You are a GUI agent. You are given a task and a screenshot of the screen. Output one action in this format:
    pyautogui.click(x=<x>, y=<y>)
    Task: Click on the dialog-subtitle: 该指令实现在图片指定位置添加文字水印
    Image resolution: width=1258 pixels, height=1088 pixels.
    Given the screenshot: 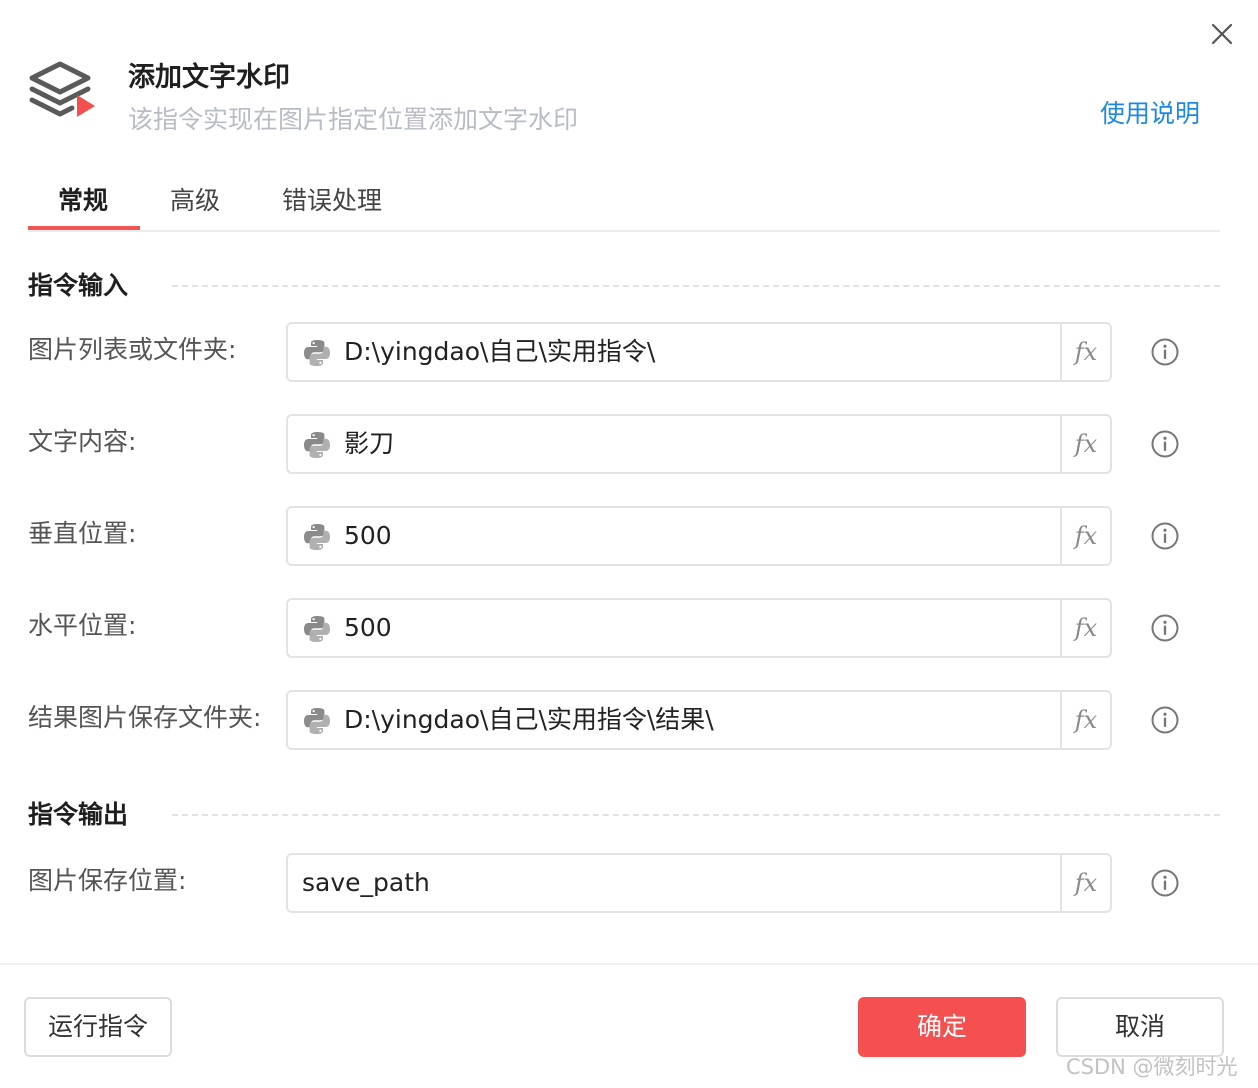 What is the action you would take?
    pyautogui.click(x=353, y=119)
    